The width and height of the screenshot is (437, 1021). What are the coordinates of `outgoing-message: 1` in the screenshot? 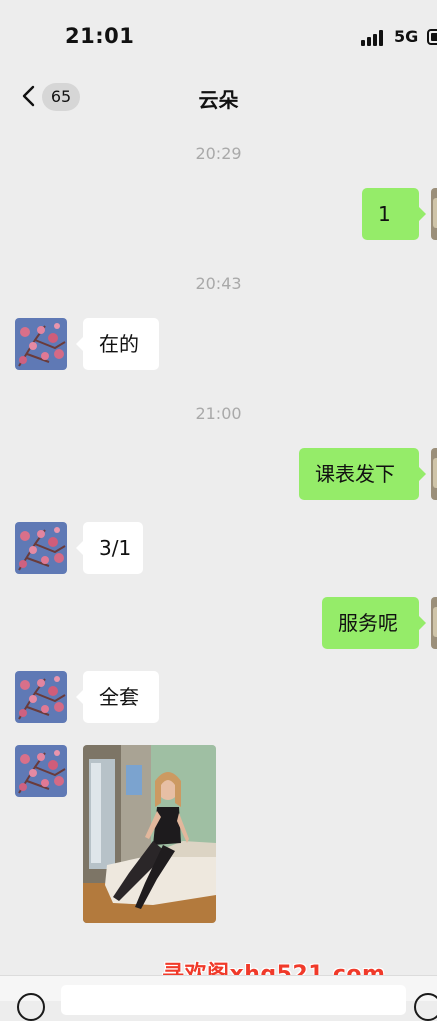 It's located at (394, 214).